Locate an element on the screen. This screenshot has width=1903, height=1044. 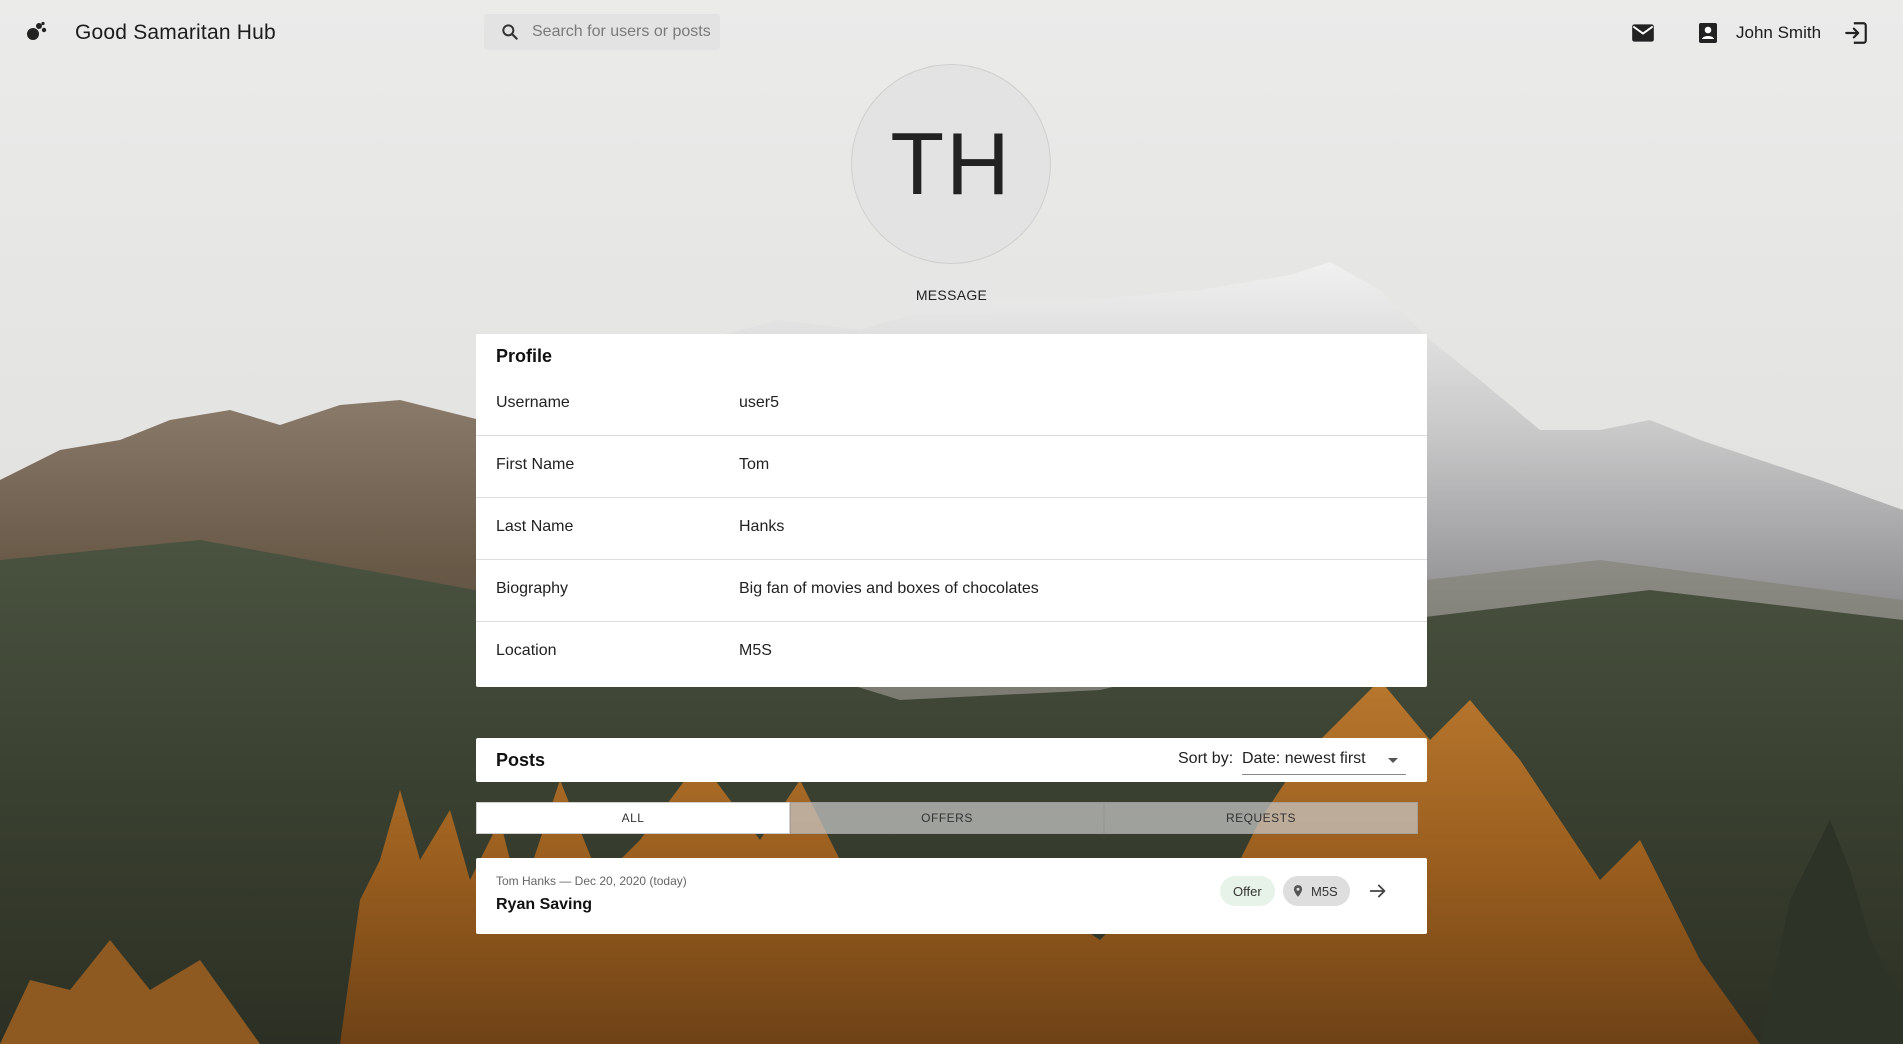
profile-label: First Name is located at coordinates (535, 464).